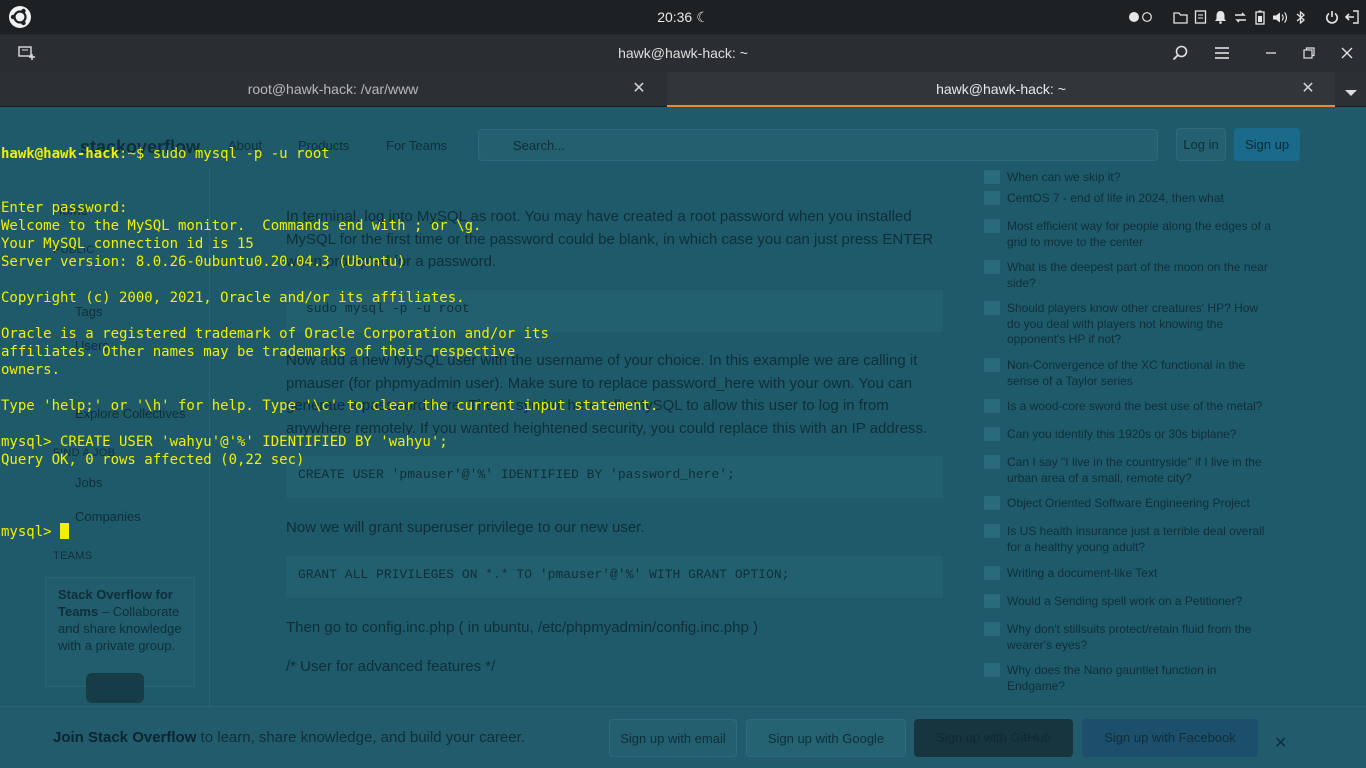  I want to click on so-signup-github-button: Sign up with GitHub, so click(993, 738).